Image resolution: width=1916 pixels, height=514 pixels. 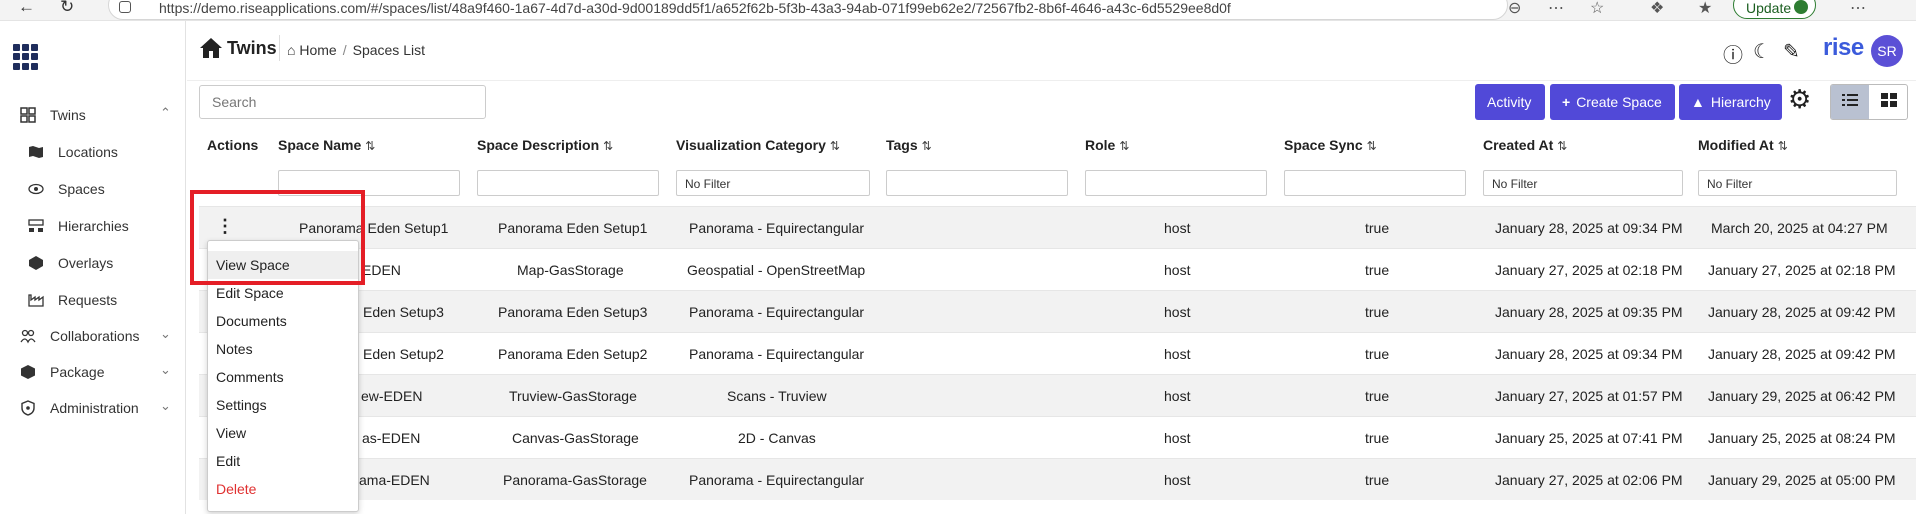 I want to click on breadcrumb-home: Home, so click(x=317, y=50).